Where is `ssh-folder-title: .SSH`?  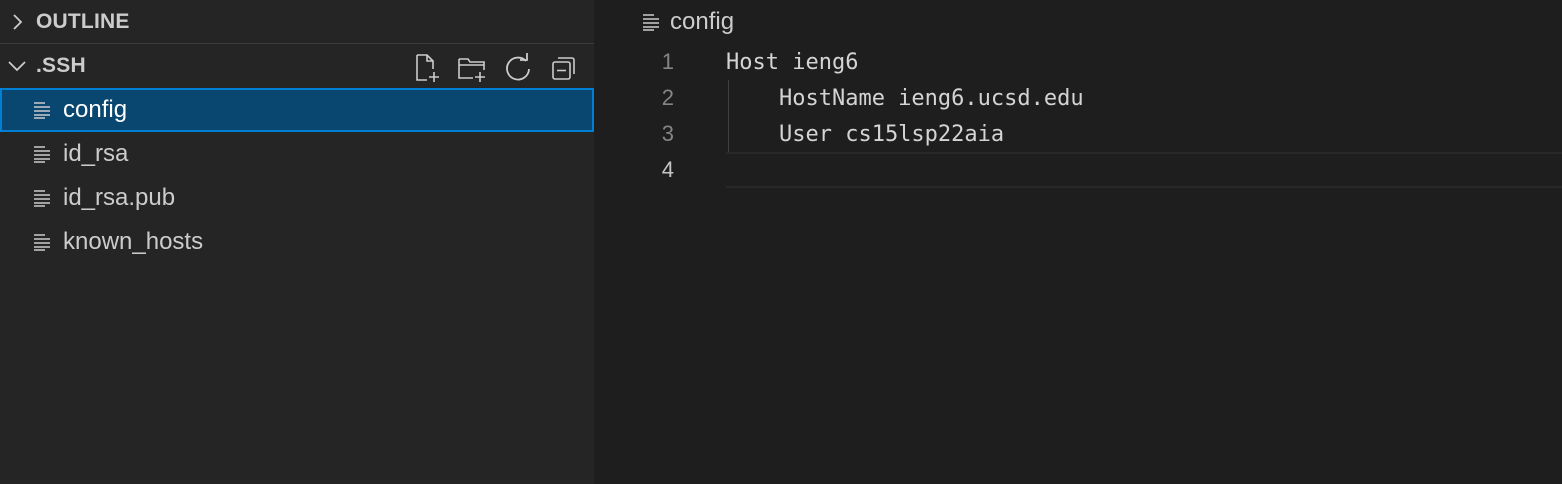
ssh-folder-title: .SSH is located at coordinates (61, 65).